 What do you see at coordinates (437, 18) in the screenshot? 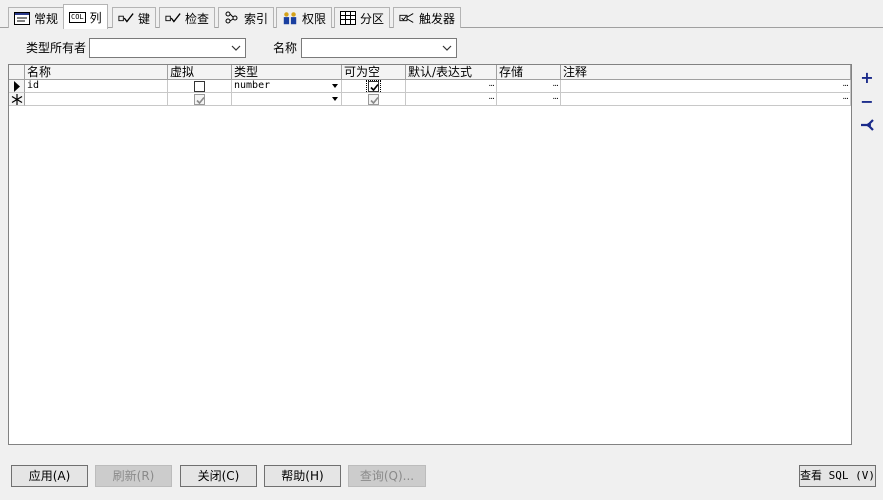
I see `tab-triggers-label: 触发器` at bounding box center [437, 18].